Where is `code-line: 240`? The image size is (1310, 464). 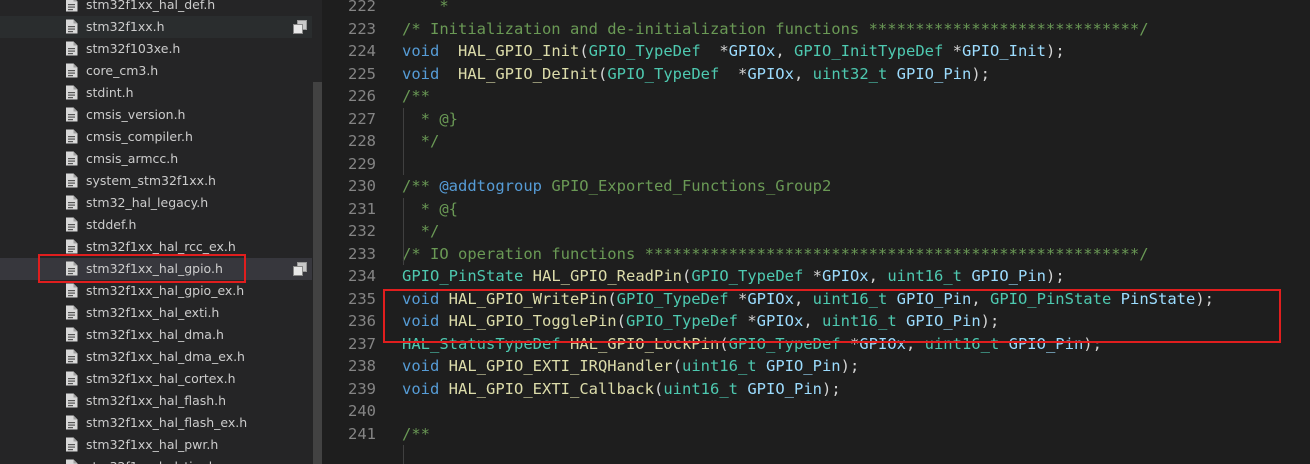 code-line: 240 is located at coordinates (816, 411).